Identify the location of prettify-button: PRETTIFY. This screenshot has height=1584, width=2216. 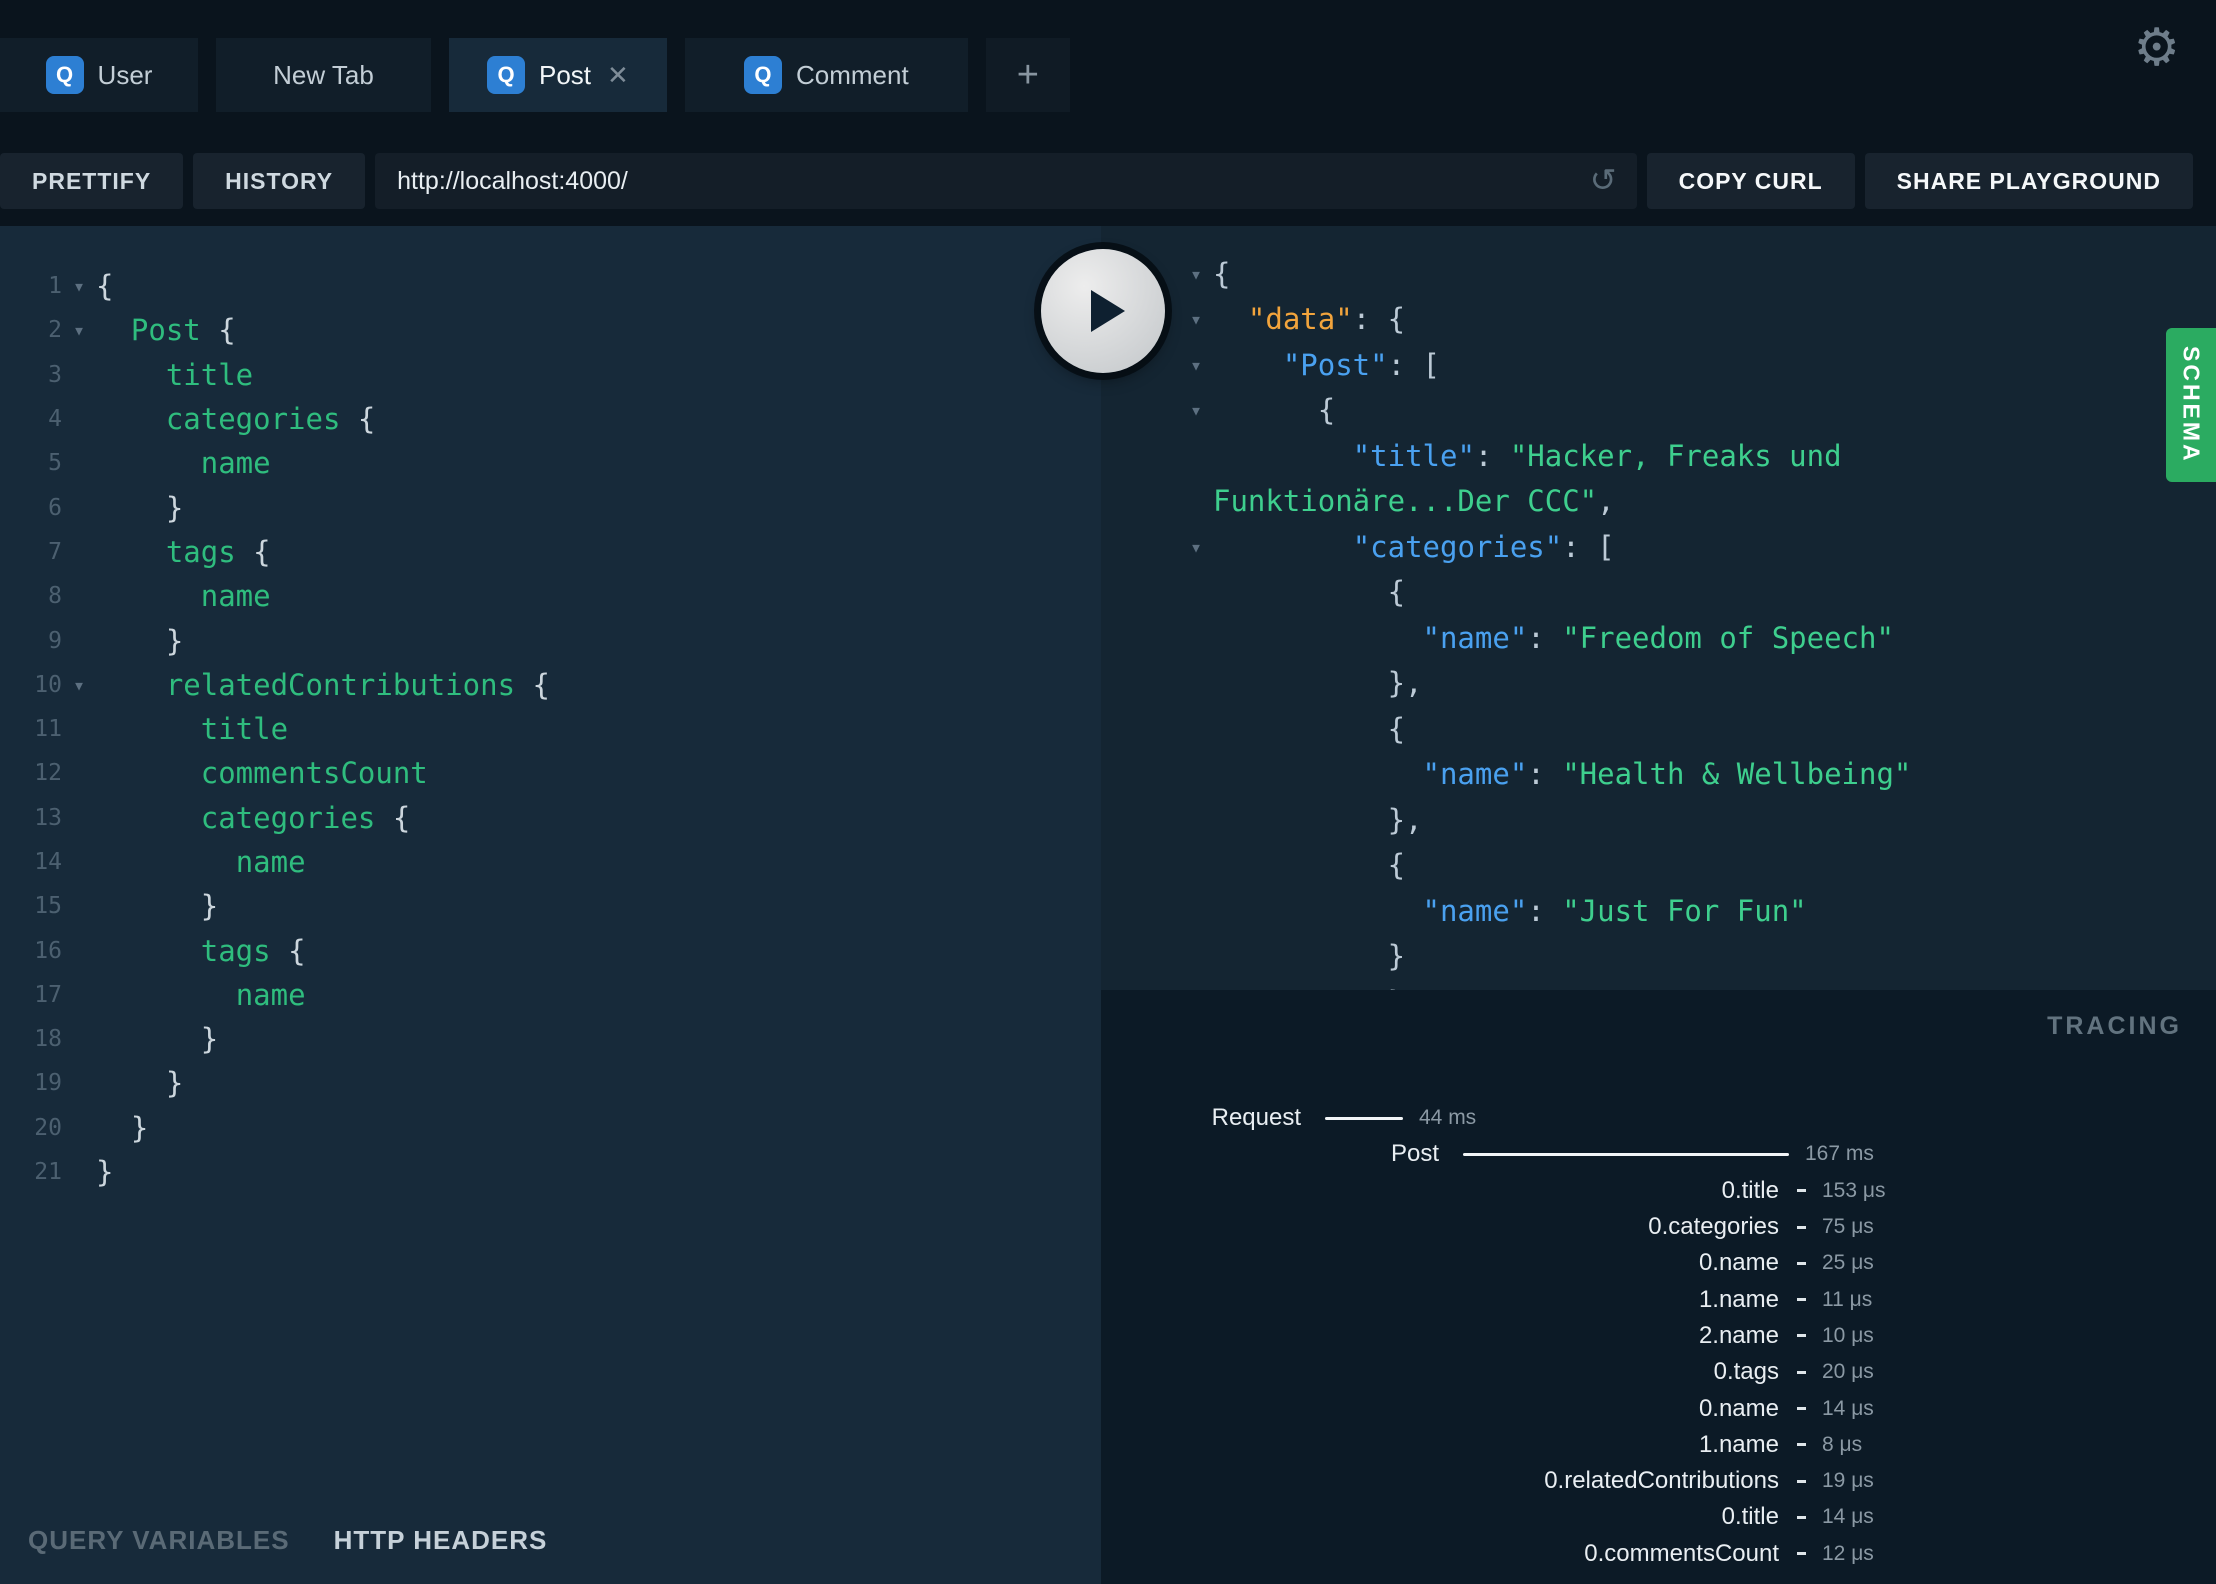
(92, 181).